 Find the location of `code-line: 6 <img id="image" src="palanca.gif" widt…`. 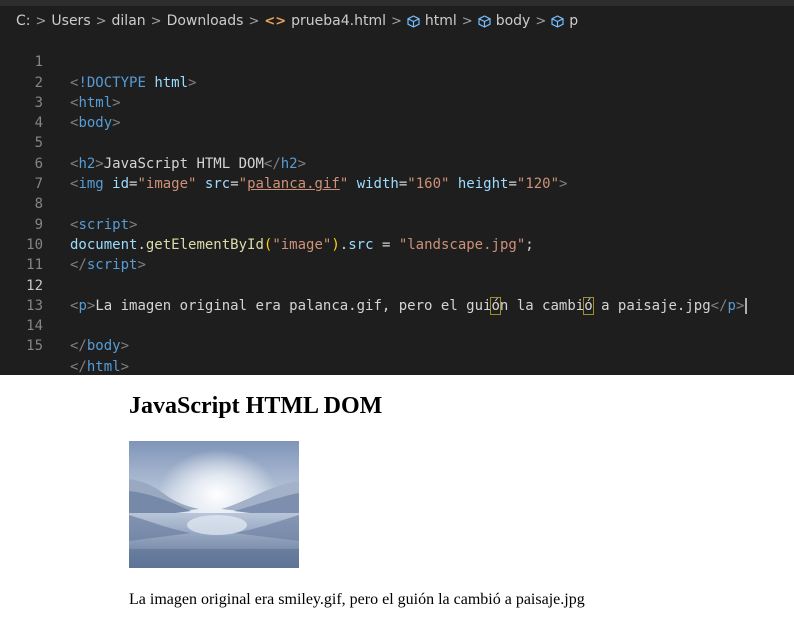

code-line: 6 <img id="image" src="palanca.gif" widt… is located at coordinates (397, 162).